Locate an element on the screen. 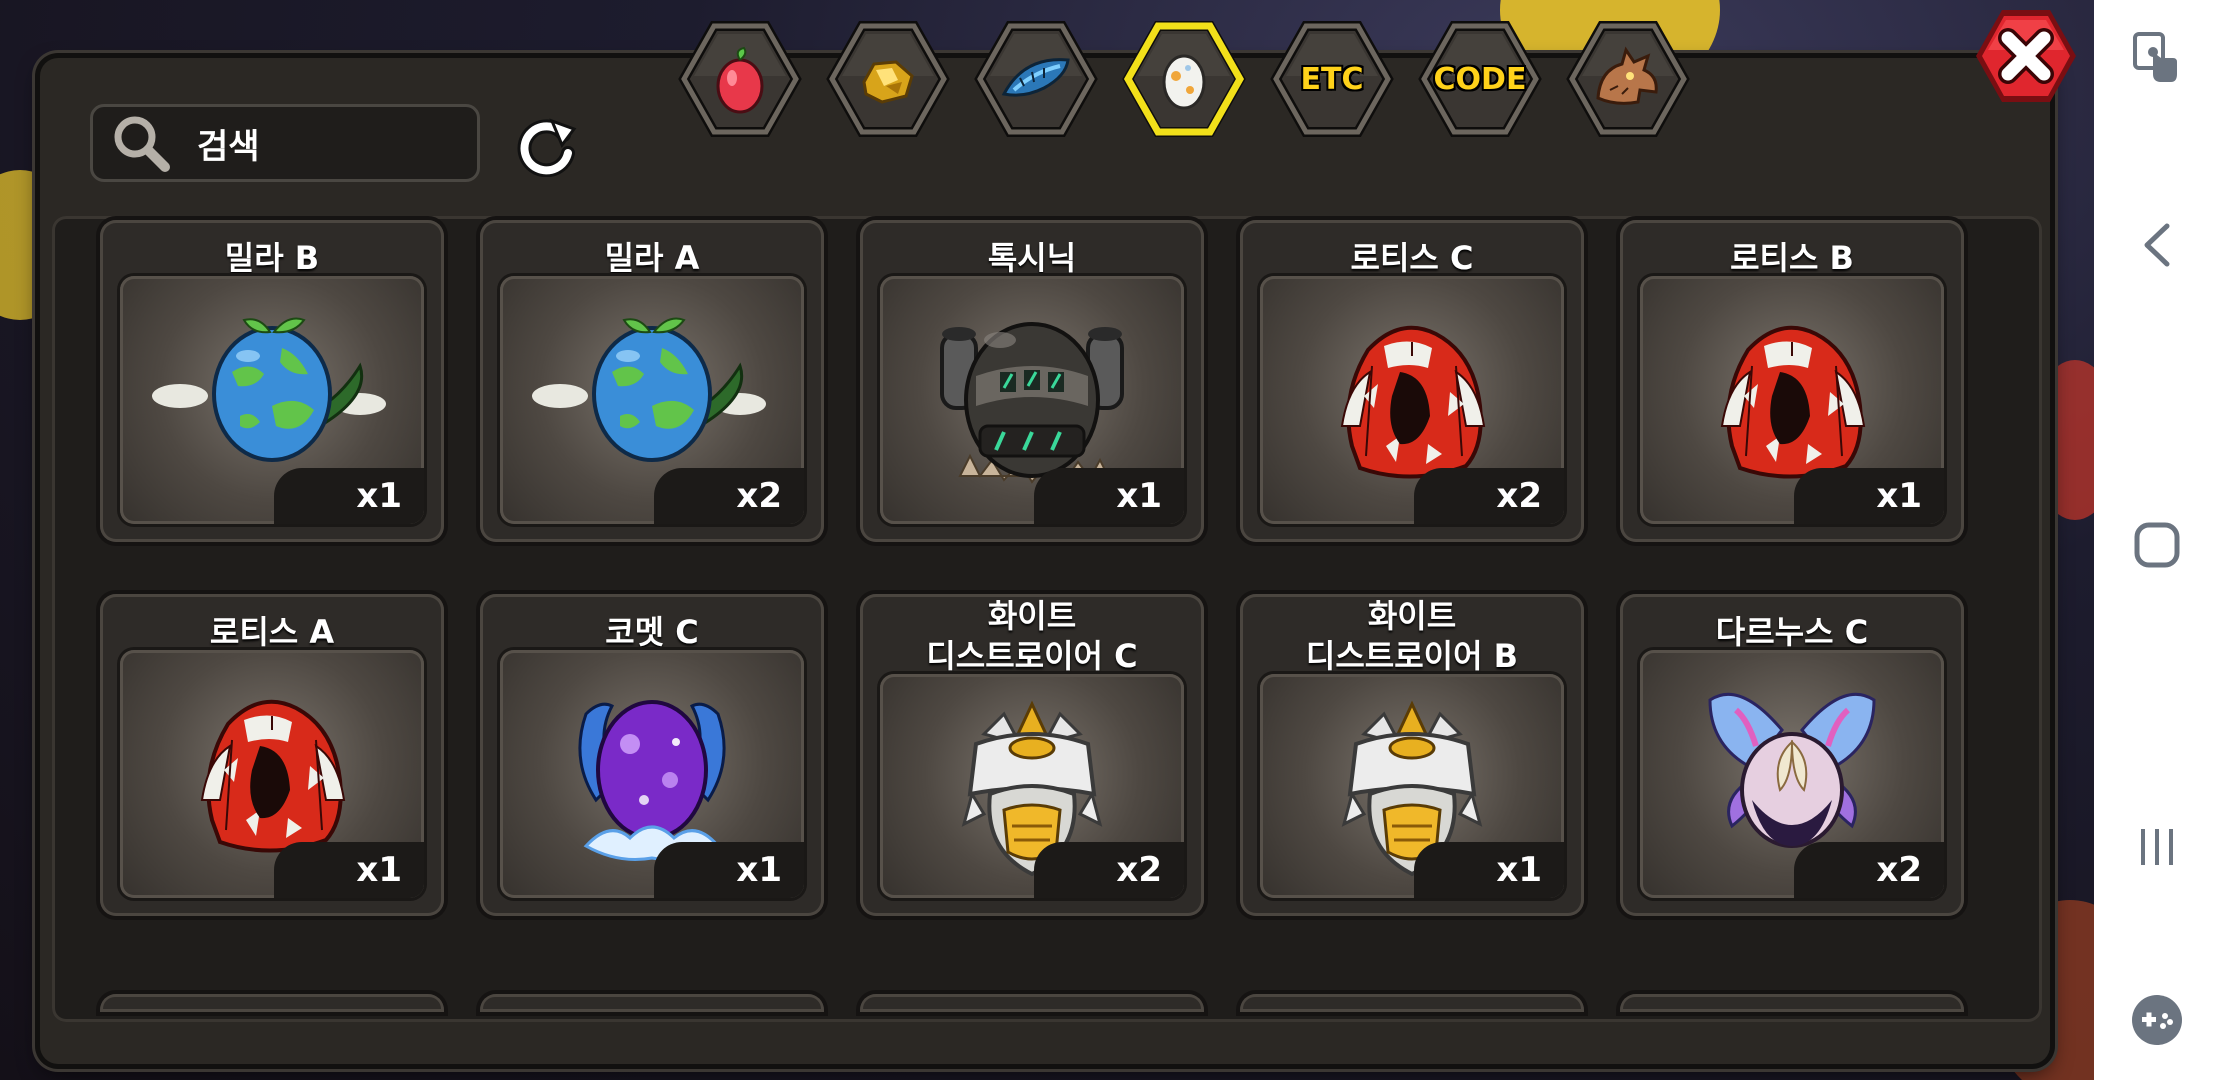  item-card: 코멧 C x1 is located at coordinates (652, 755).